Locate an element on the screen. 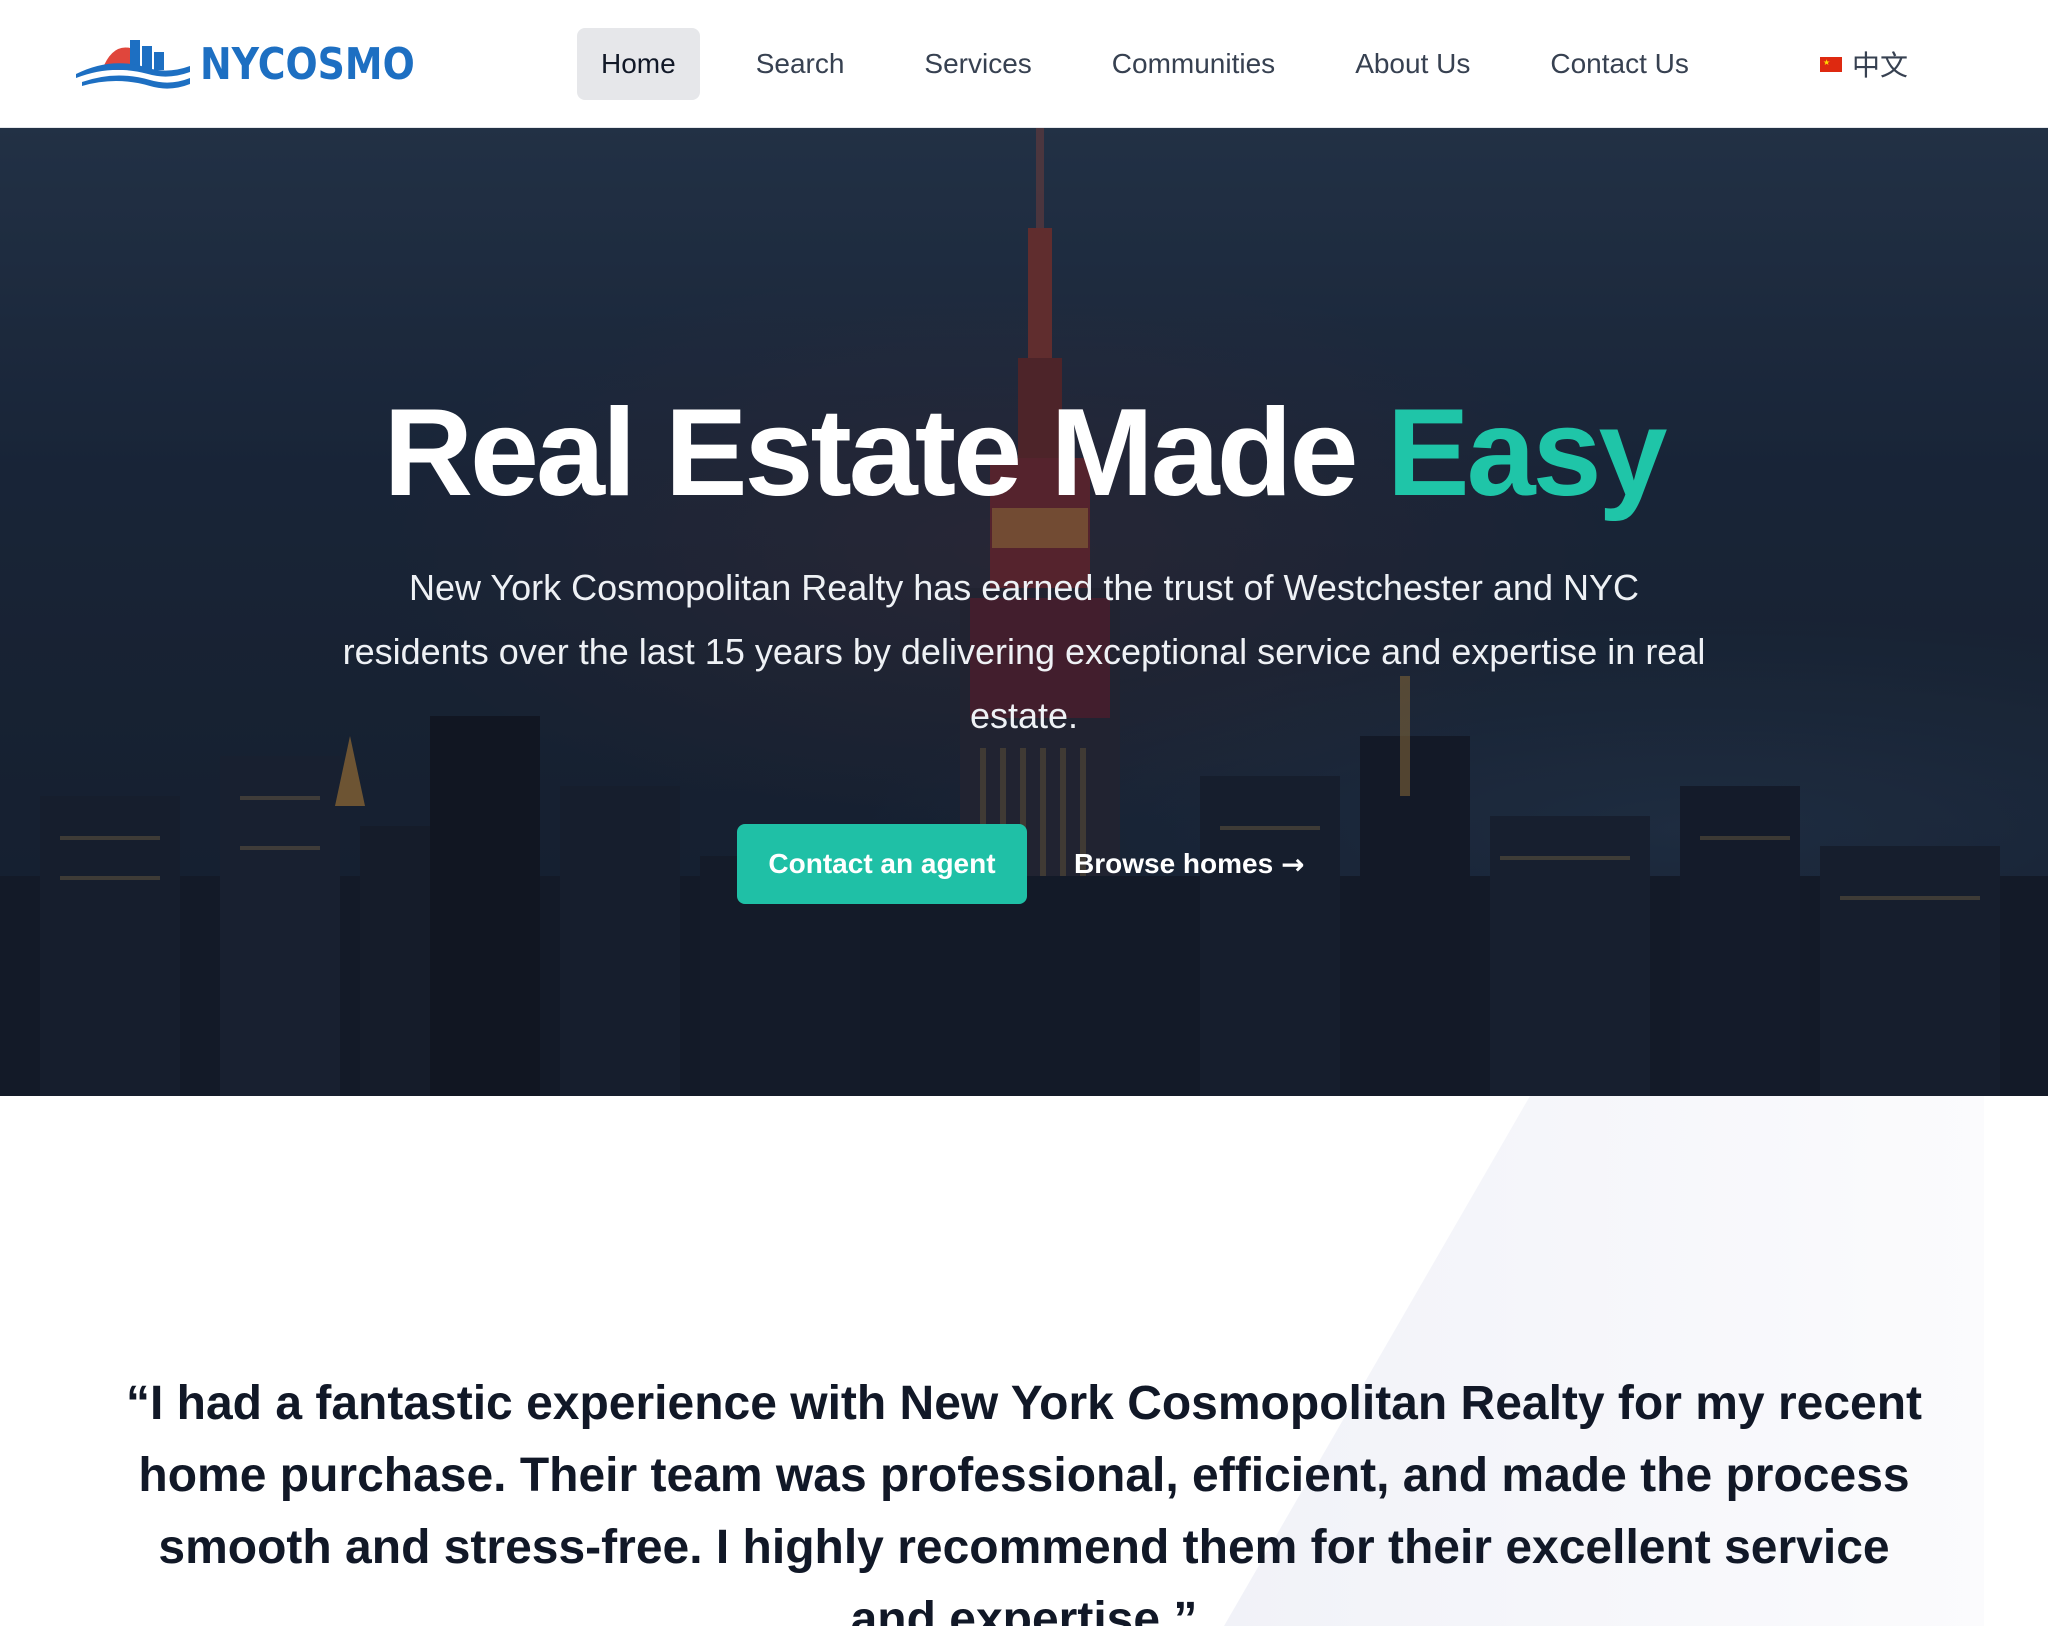 Image resolution: width=2048 pixels, height=1626 pixels. language-switcher: ★ 中文 is located at coordinates (1864, 64).